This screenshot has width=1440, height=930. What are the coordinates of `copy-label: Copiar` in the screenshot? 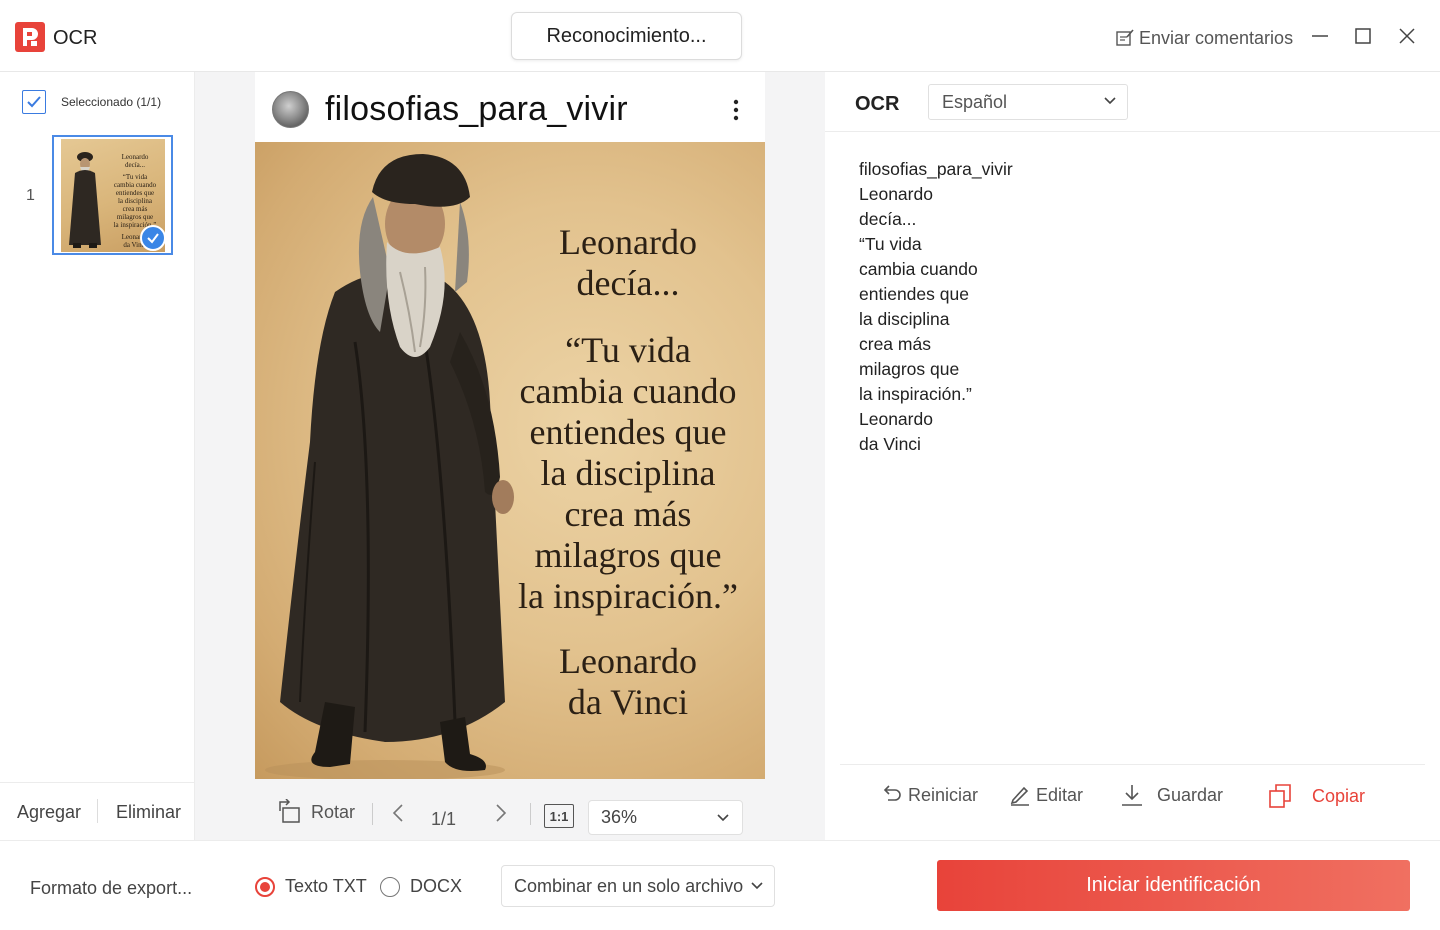 It's located at (1339, 795).